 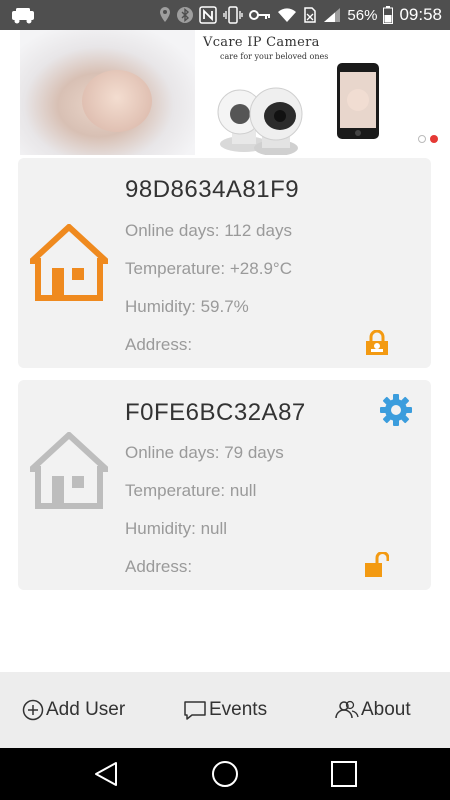 I want to click on events-button: Events, so click(x=225, y=710).